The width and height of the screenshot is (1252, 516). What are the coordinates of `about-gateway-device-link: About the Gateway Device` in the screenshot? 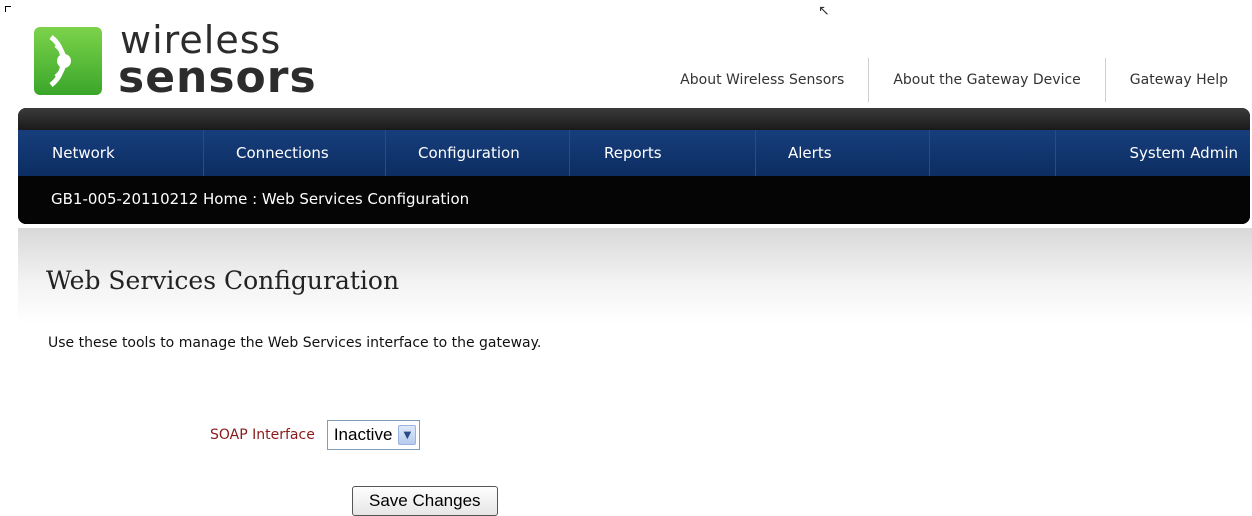 It's located at (986, 80).